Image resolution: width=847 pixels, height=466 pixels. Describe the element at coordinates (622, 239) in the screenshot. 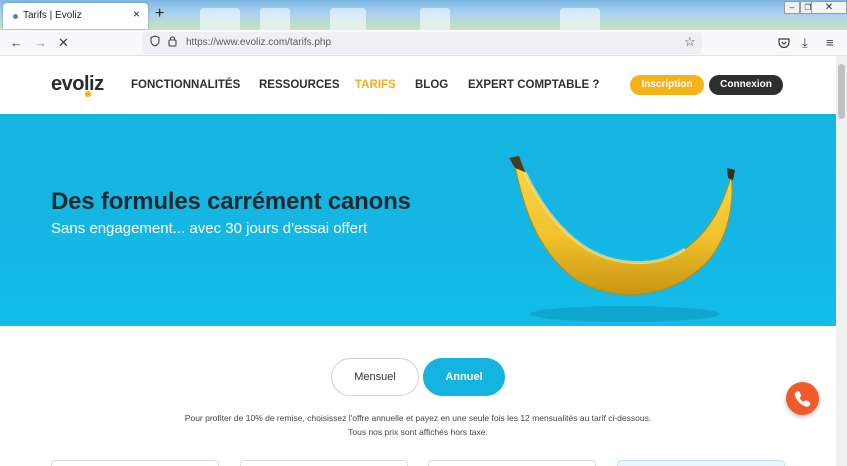

I see `banana-image` at that location.